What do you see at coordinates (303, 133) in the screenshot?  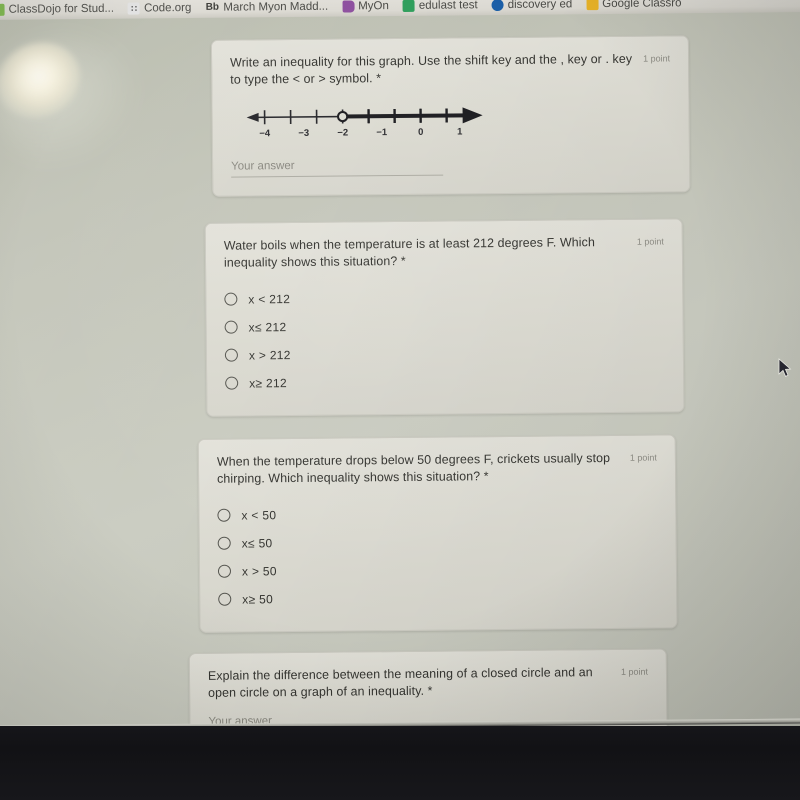 I see `svg-text: −3` at bounding box center [303, 133].